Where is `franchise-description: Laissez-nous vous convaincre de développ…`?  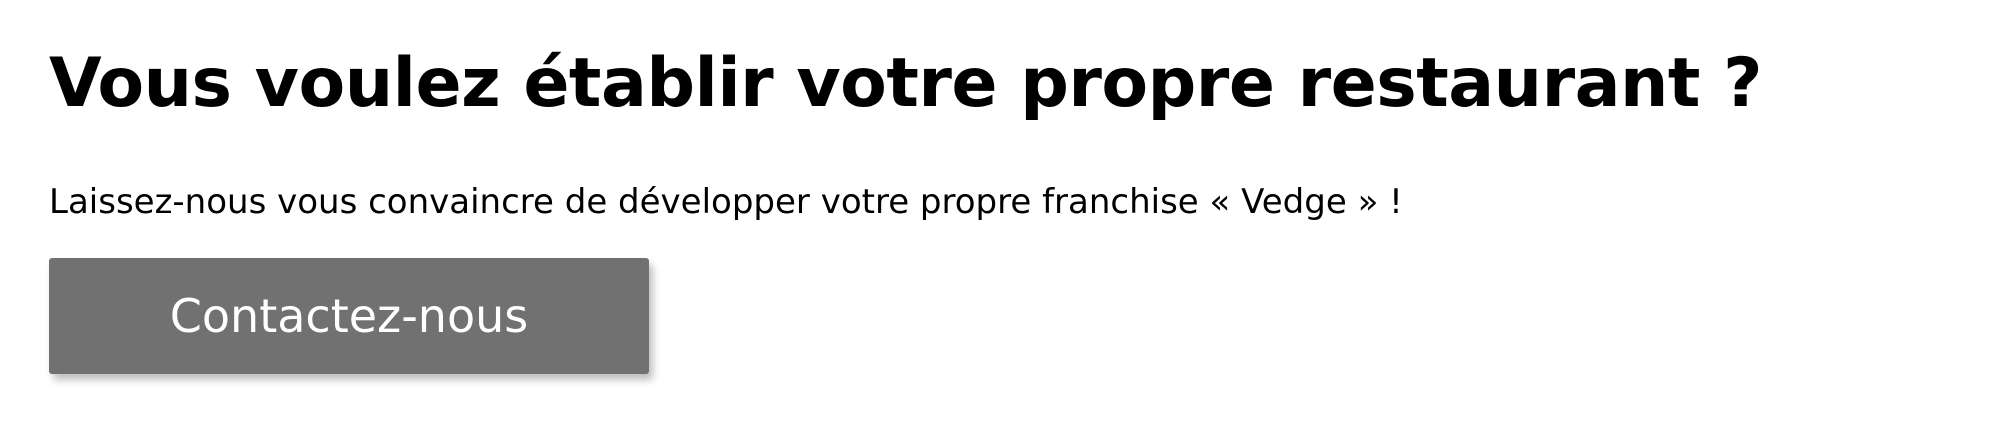
franchise-description: Laissez-nous vous convaincre de développ… is located at coordinates (726, 202).